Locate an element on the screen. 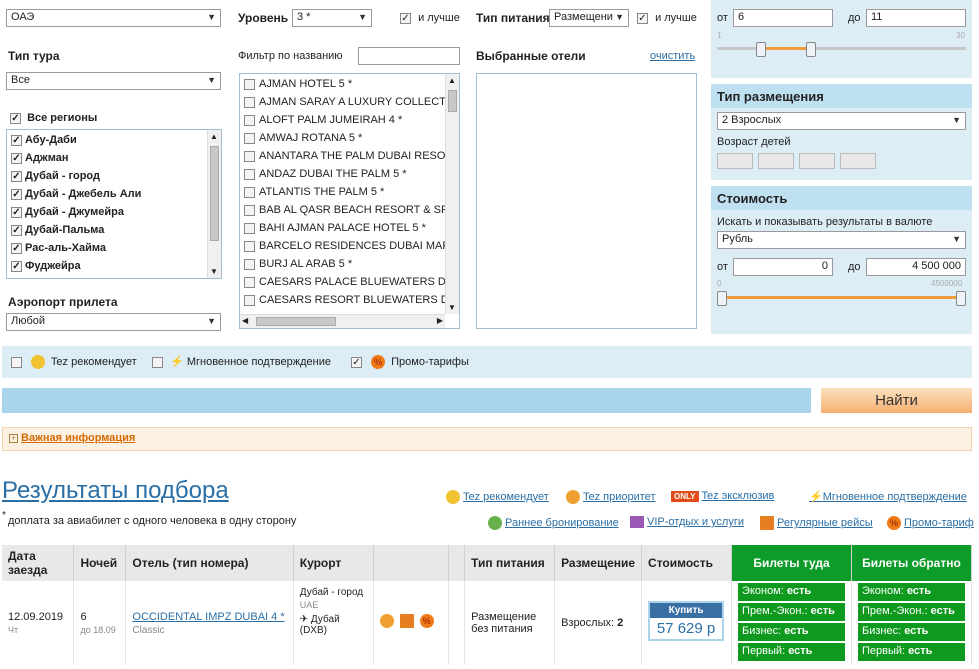 This screenshot has width=979, height=669. legend-promo: % Промо-тариф is located at coordinates (930, 523).